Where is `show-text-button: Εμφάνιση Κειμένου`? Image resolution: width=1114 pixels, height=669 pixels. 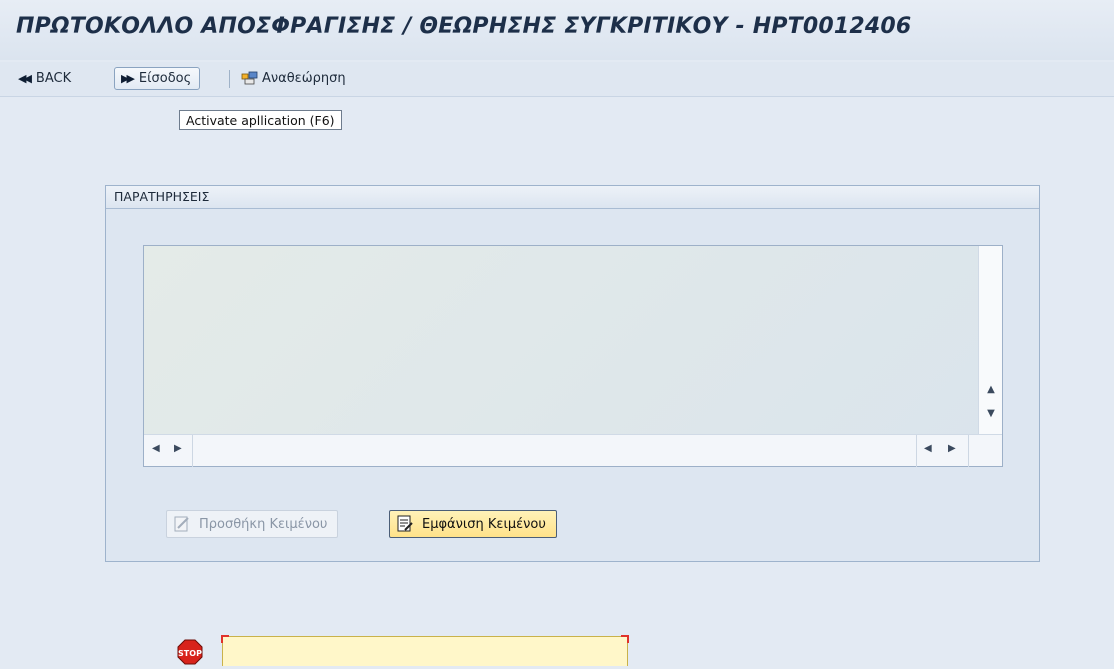
show-text-button: Εμφάνιση Κειμένου is located at coordinates (473, 524).